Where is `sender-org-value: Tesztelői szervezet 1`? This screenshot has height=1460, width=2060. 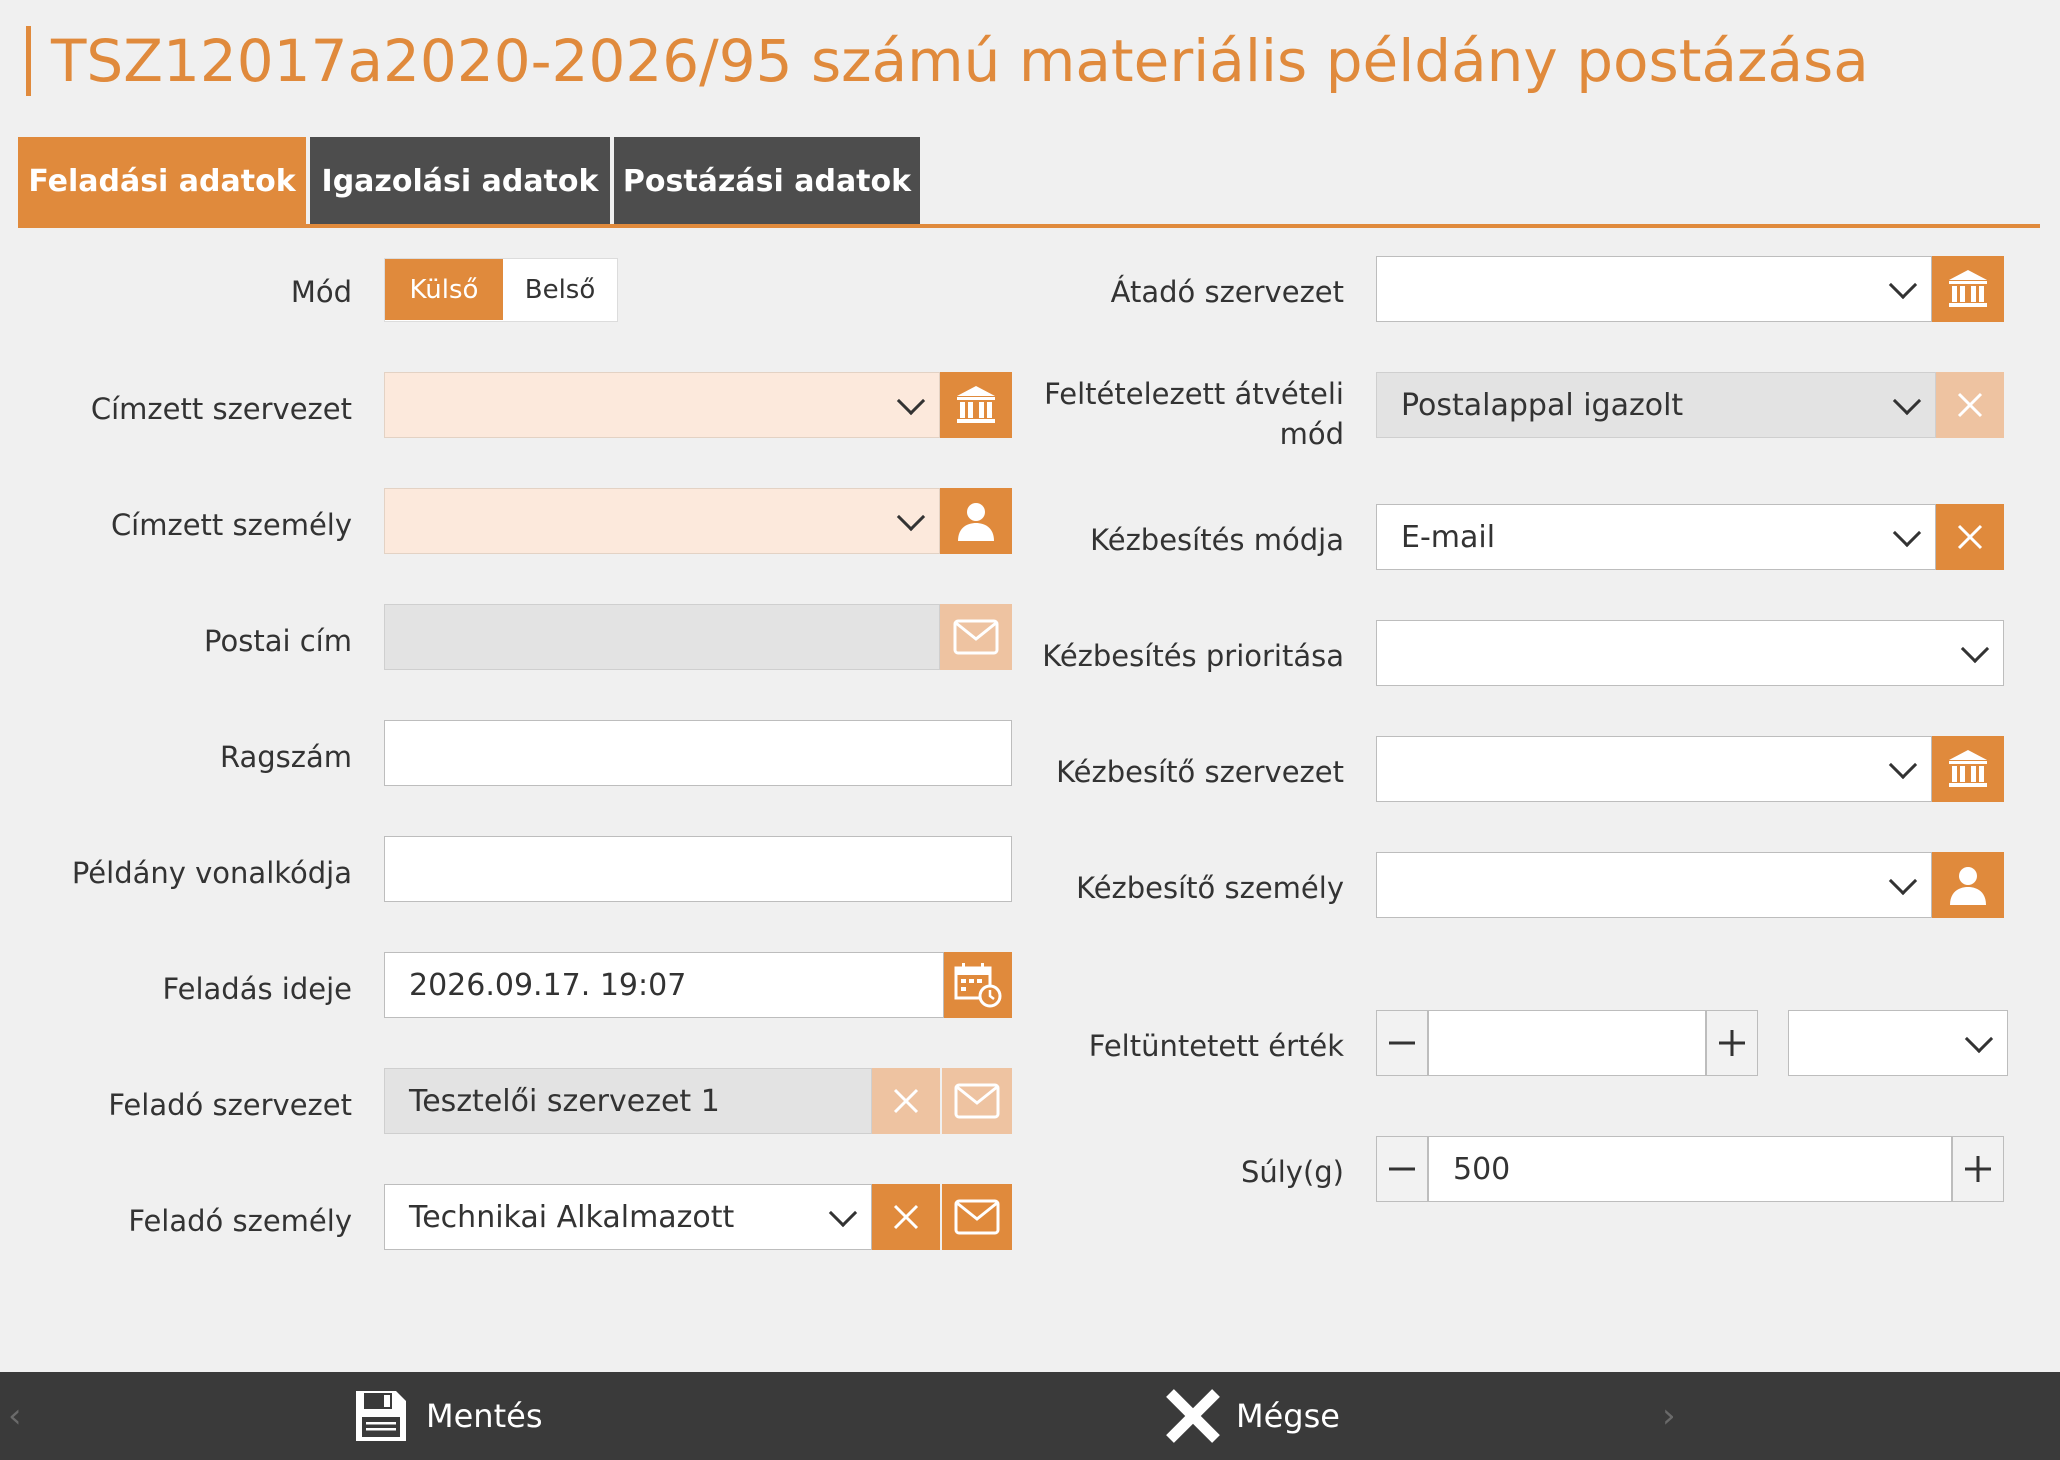
sender-org-value: Tesztelői szervezet 1 is located at coordinates (564, 1101).